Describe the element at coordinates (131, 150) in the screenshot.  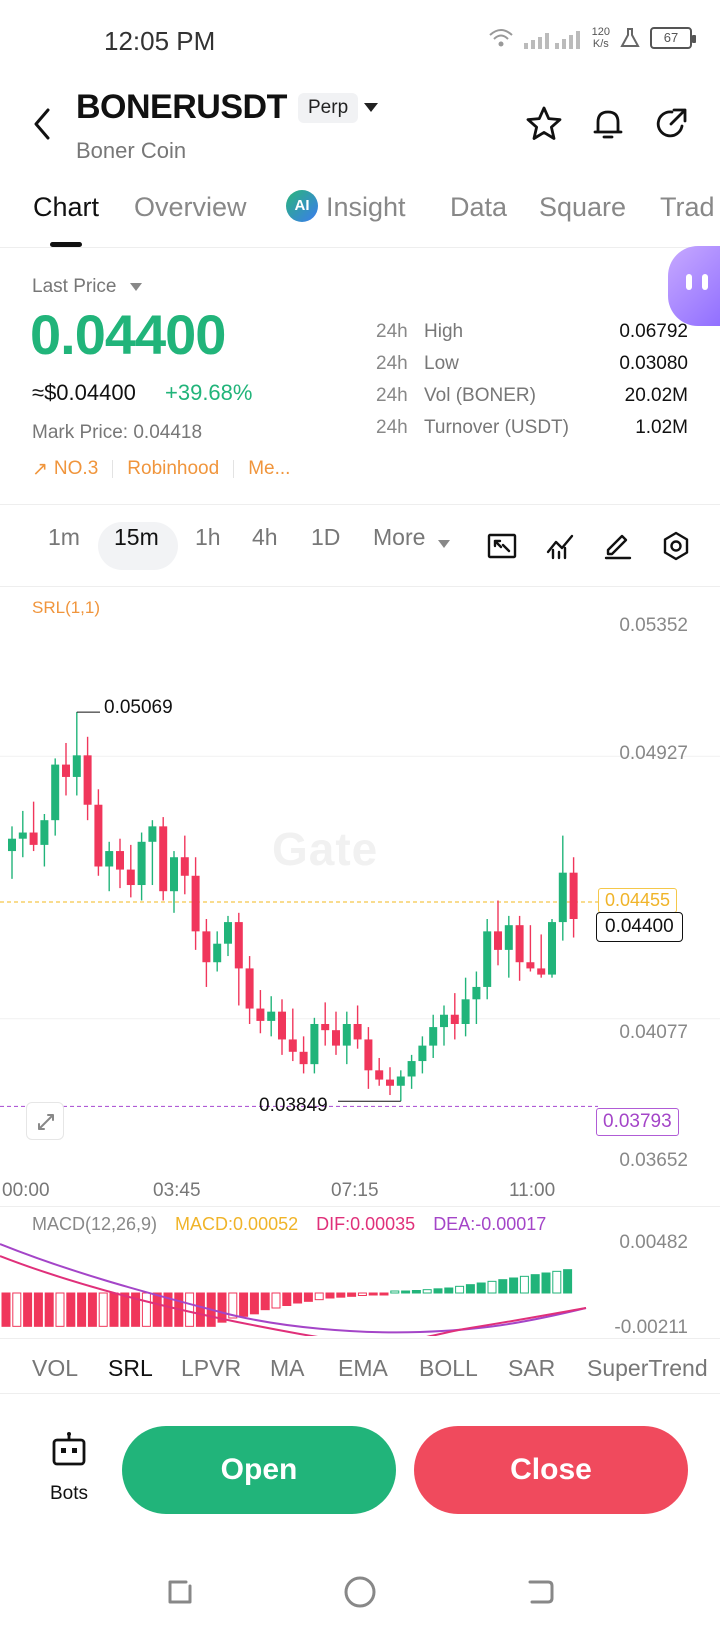
I see `coin-name: Boner Coin` at that location.